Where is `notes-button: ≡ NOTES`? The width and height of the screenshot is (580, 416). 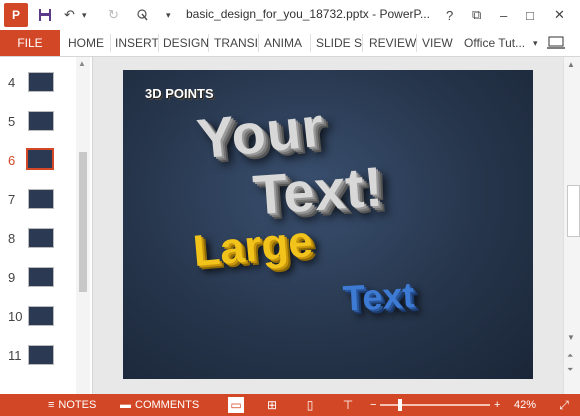 notes-button: ≡ NOTES is located at coordinates (72, 405).